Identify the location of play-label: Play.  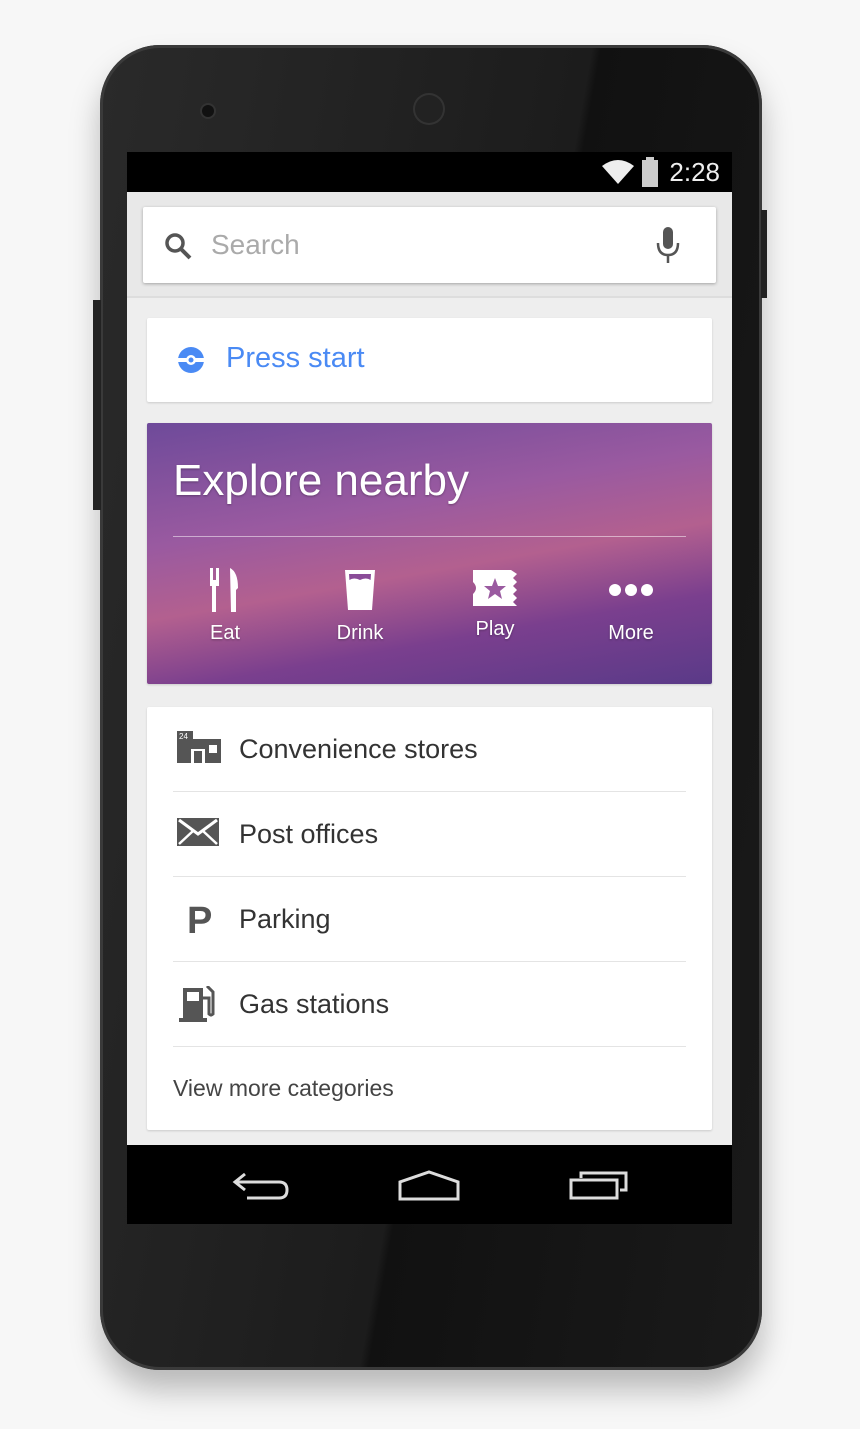
(495, 629).